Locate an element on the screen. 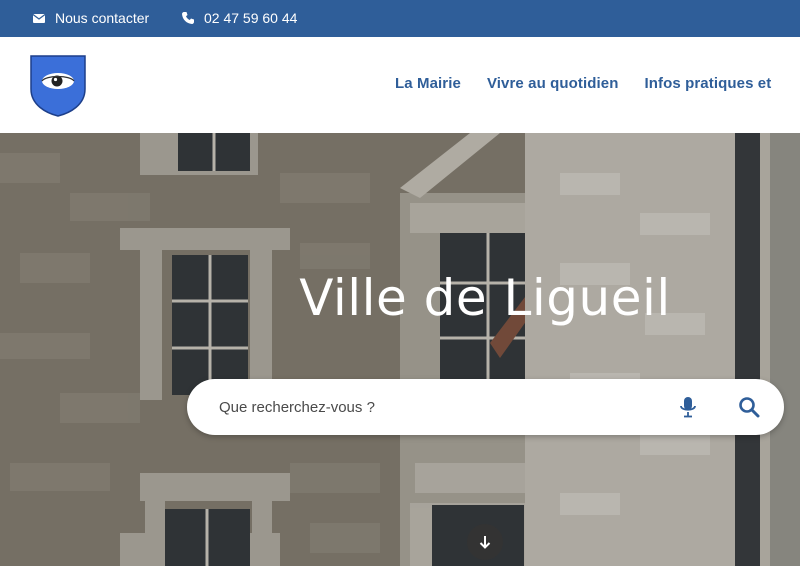  coat-of-arms-icon is located at coordinates (58, 86).